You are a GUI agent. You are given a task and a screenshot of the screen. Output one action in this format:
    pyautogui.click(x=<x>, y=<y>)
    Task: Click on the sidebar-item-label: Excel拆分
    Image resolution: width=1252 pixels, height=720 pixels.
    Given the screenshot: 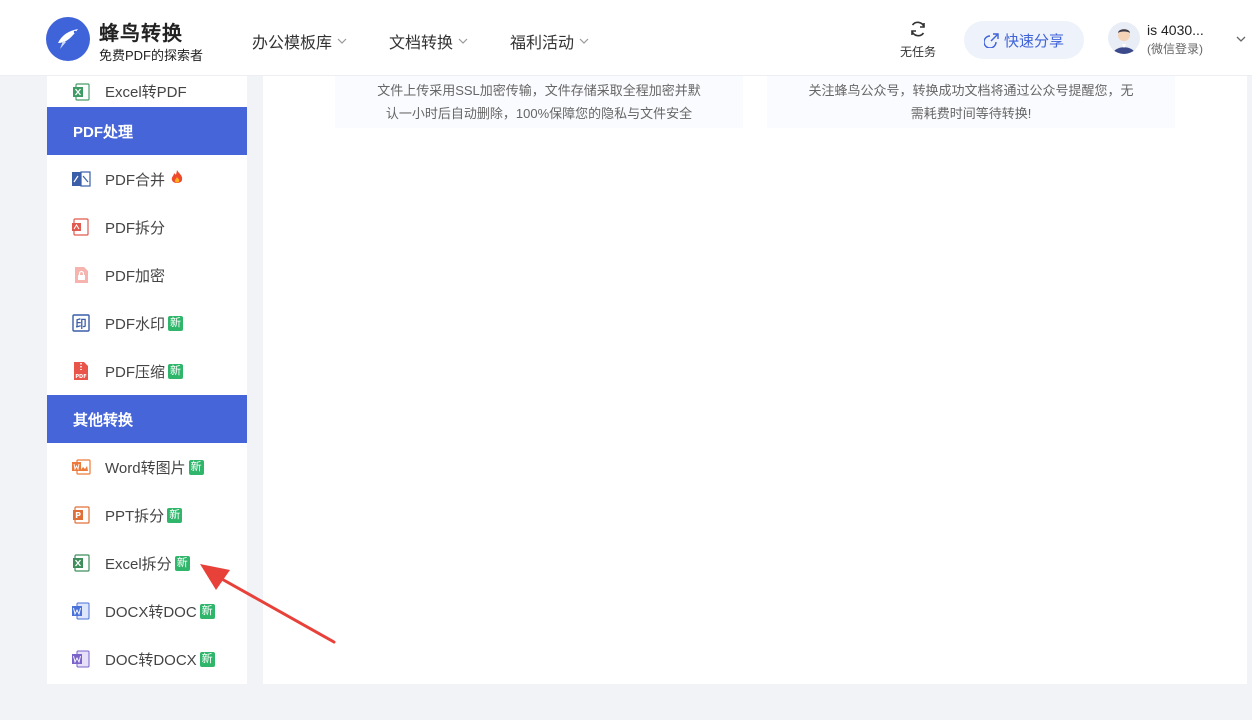 What is the action you would take?
    pyautogui.click(x=138, y=564)
    